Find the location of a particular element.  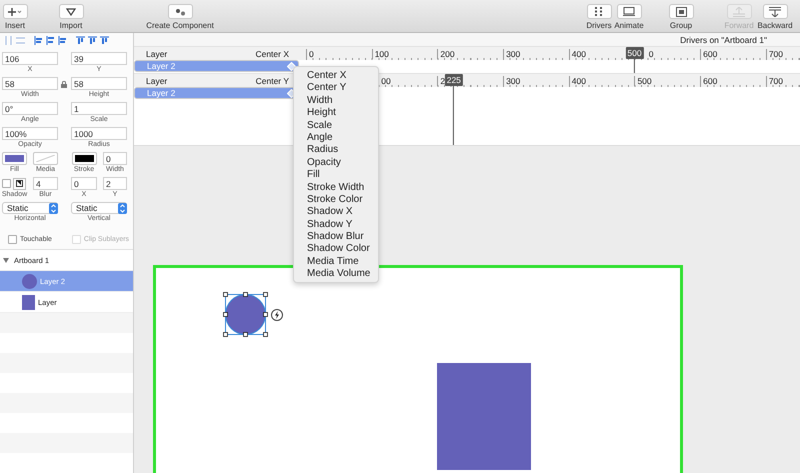

monitor-icon is located at coordinates (629, 11).